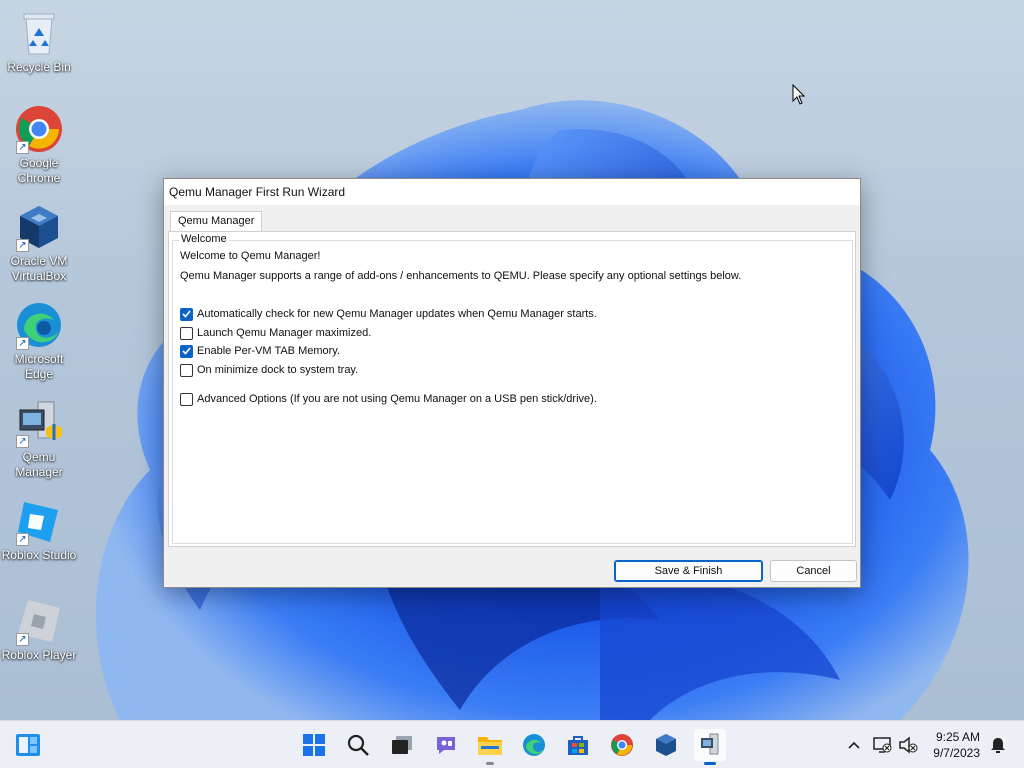 Image resolution: width=1024 pixels, height=768 pixels. Describe the element at coordinates (710, 763) in the screenshot. I see `active-indicator` at that location.